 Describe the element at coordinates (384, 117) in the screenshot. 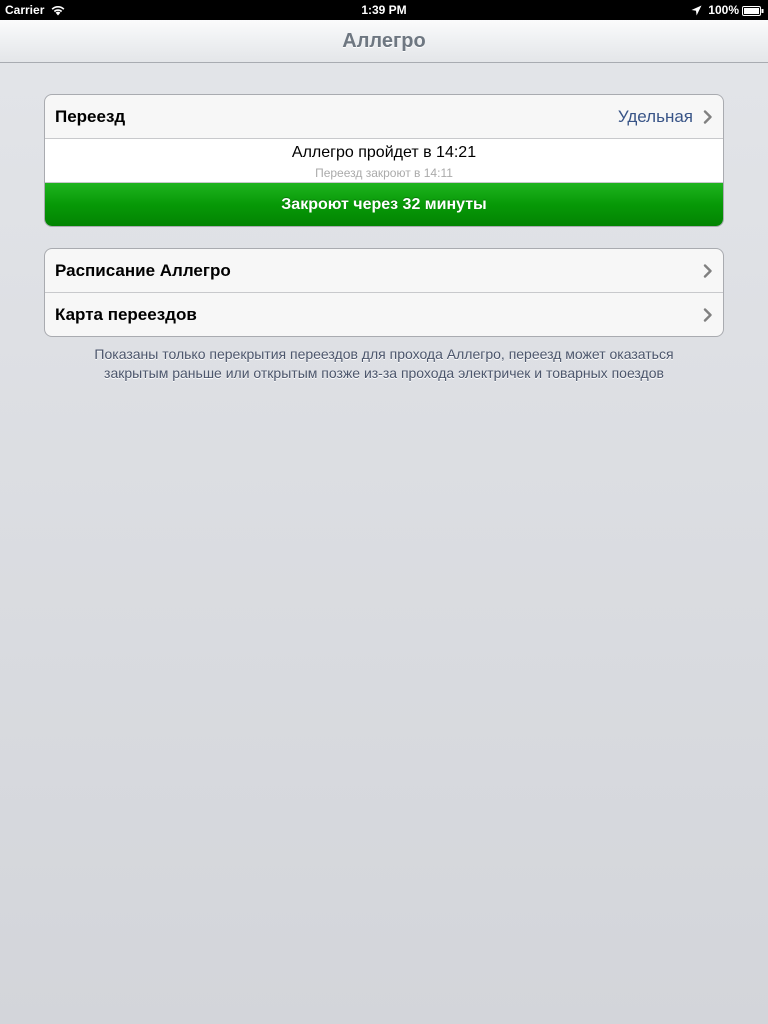

I see `crossing-row: Переезд Удельная` at that location.